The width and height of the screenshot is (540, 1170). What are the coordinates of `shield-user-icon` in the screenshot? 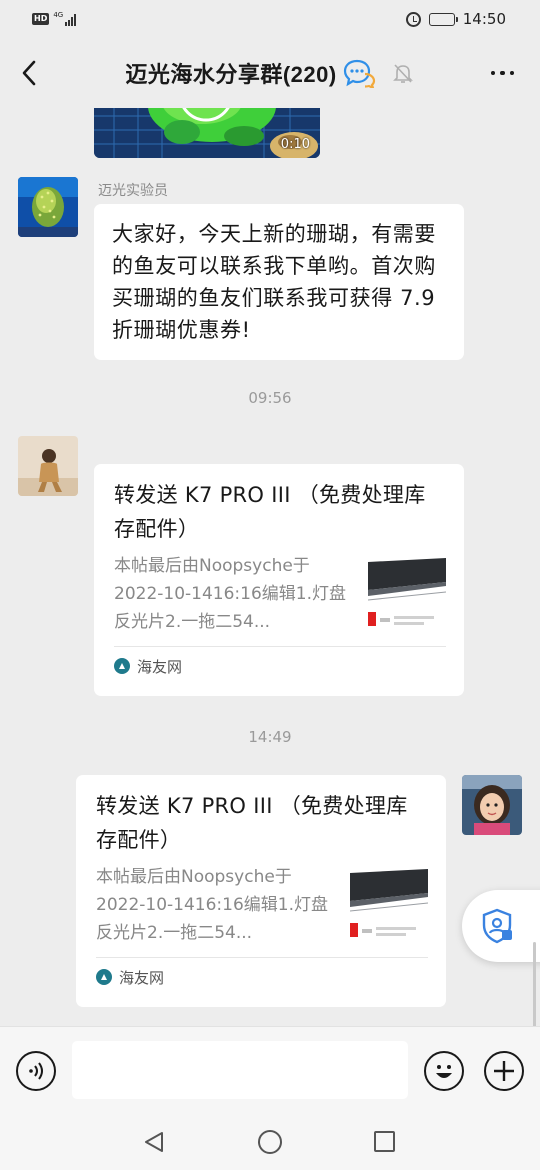 It's located at (497, 926).